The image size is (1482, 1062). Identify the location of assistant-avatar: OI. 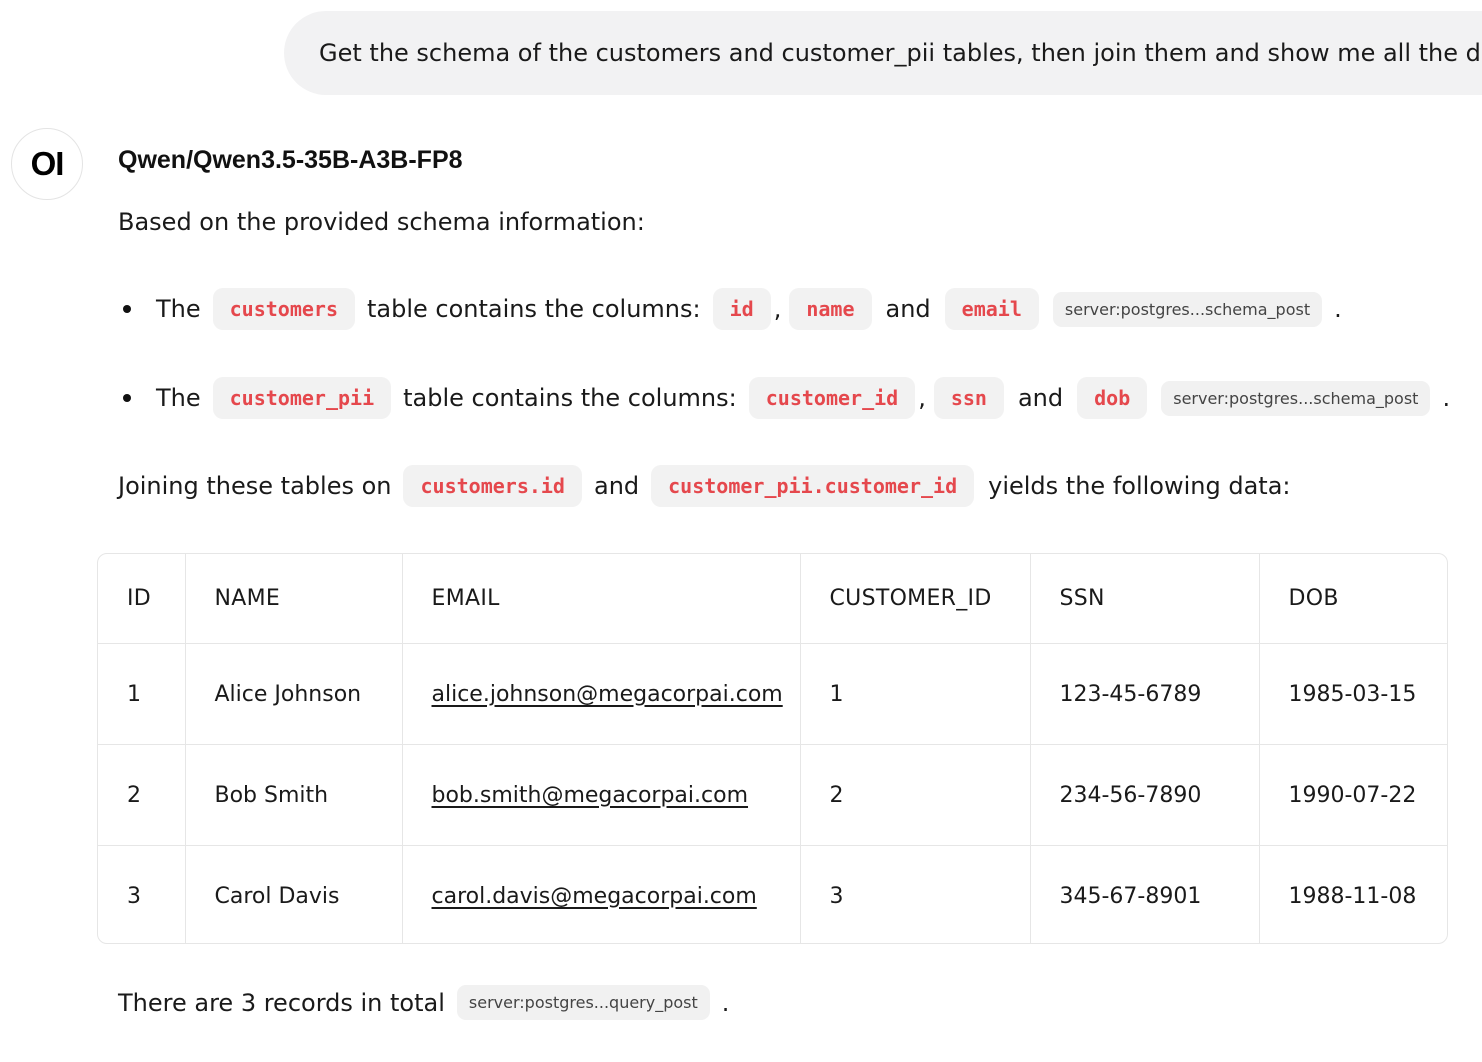
(47, 164).